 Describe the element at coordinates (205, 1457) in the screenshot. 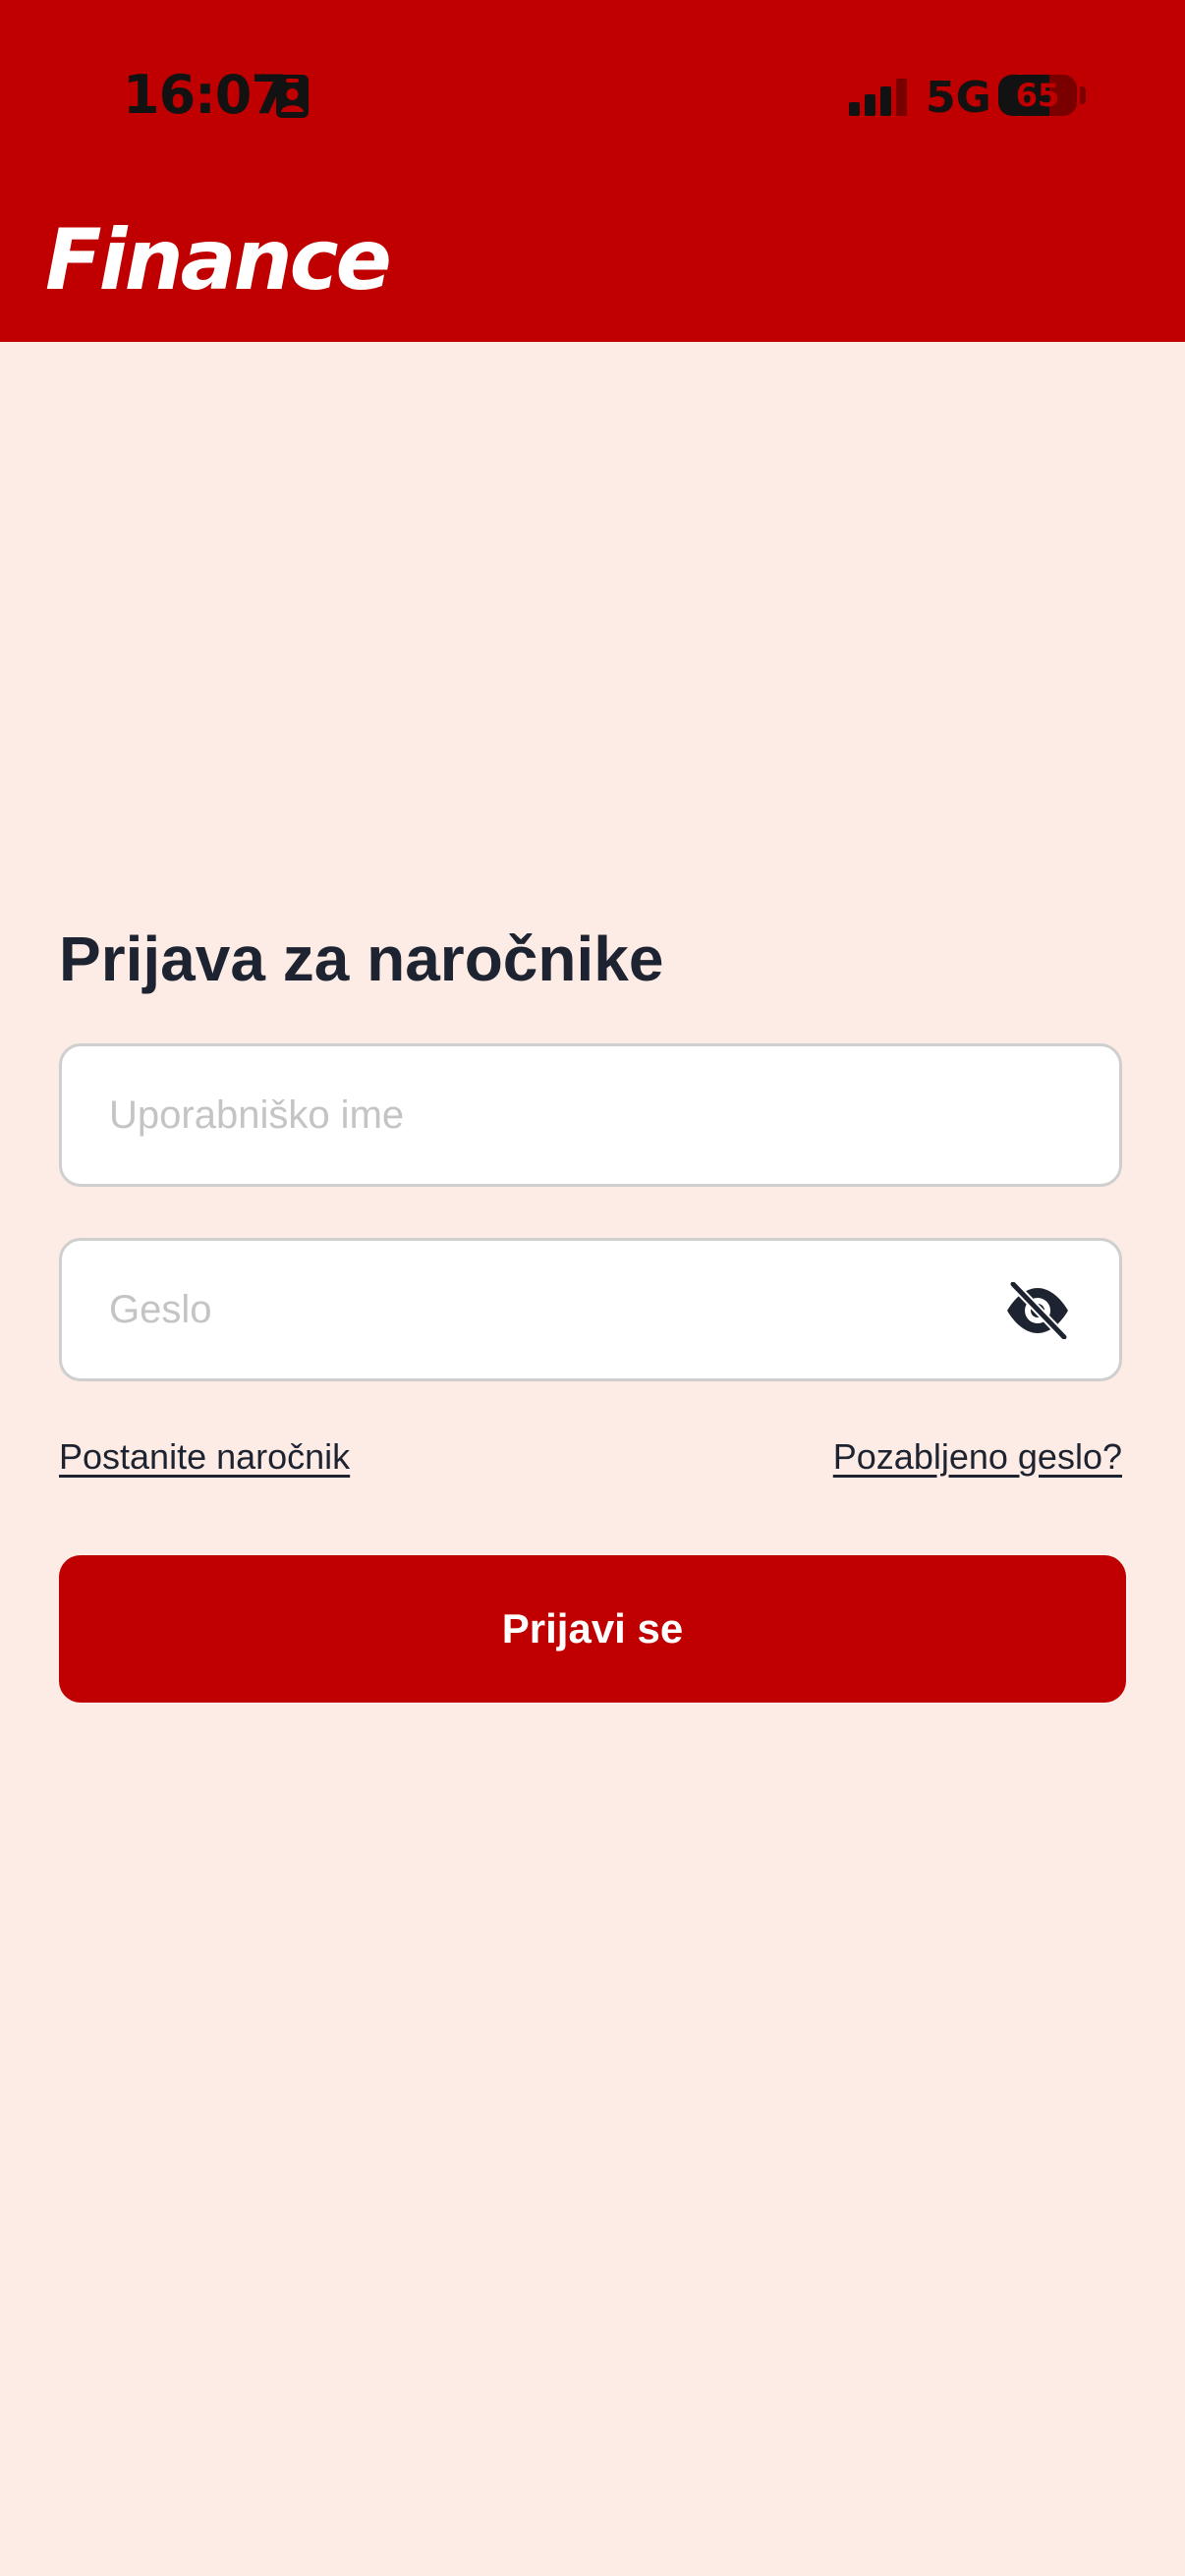

I see `subscribe-link: Postanite naročnik` at that location.